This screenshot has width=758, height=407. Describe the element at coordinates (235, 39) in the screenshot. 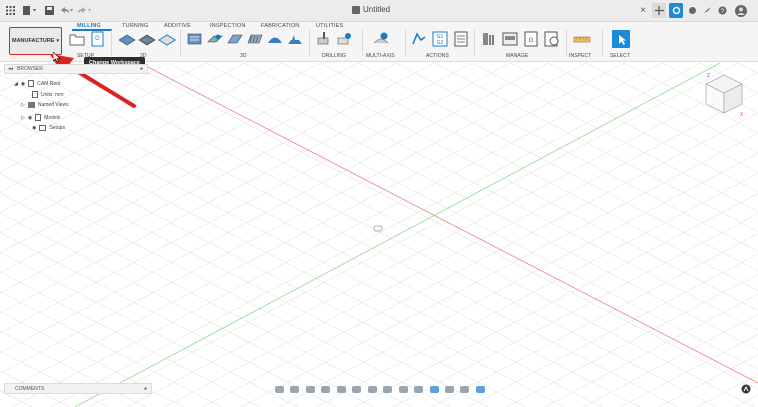

I see `3d-parallel-icon` at that location.